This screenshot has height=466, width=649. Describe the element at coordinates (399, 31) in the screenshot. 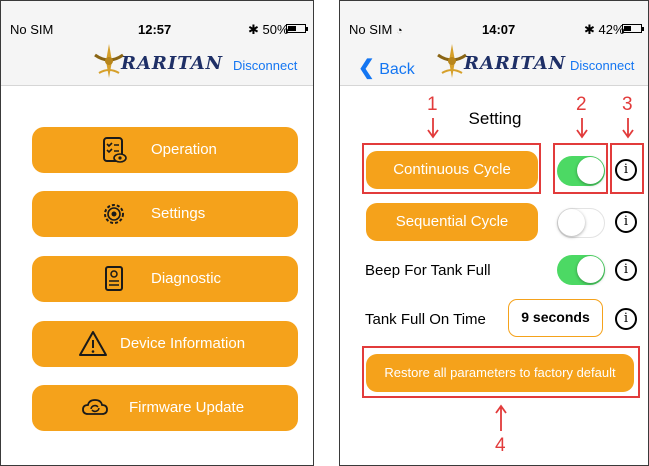

I see `wifi-icon: ◔` at that location.